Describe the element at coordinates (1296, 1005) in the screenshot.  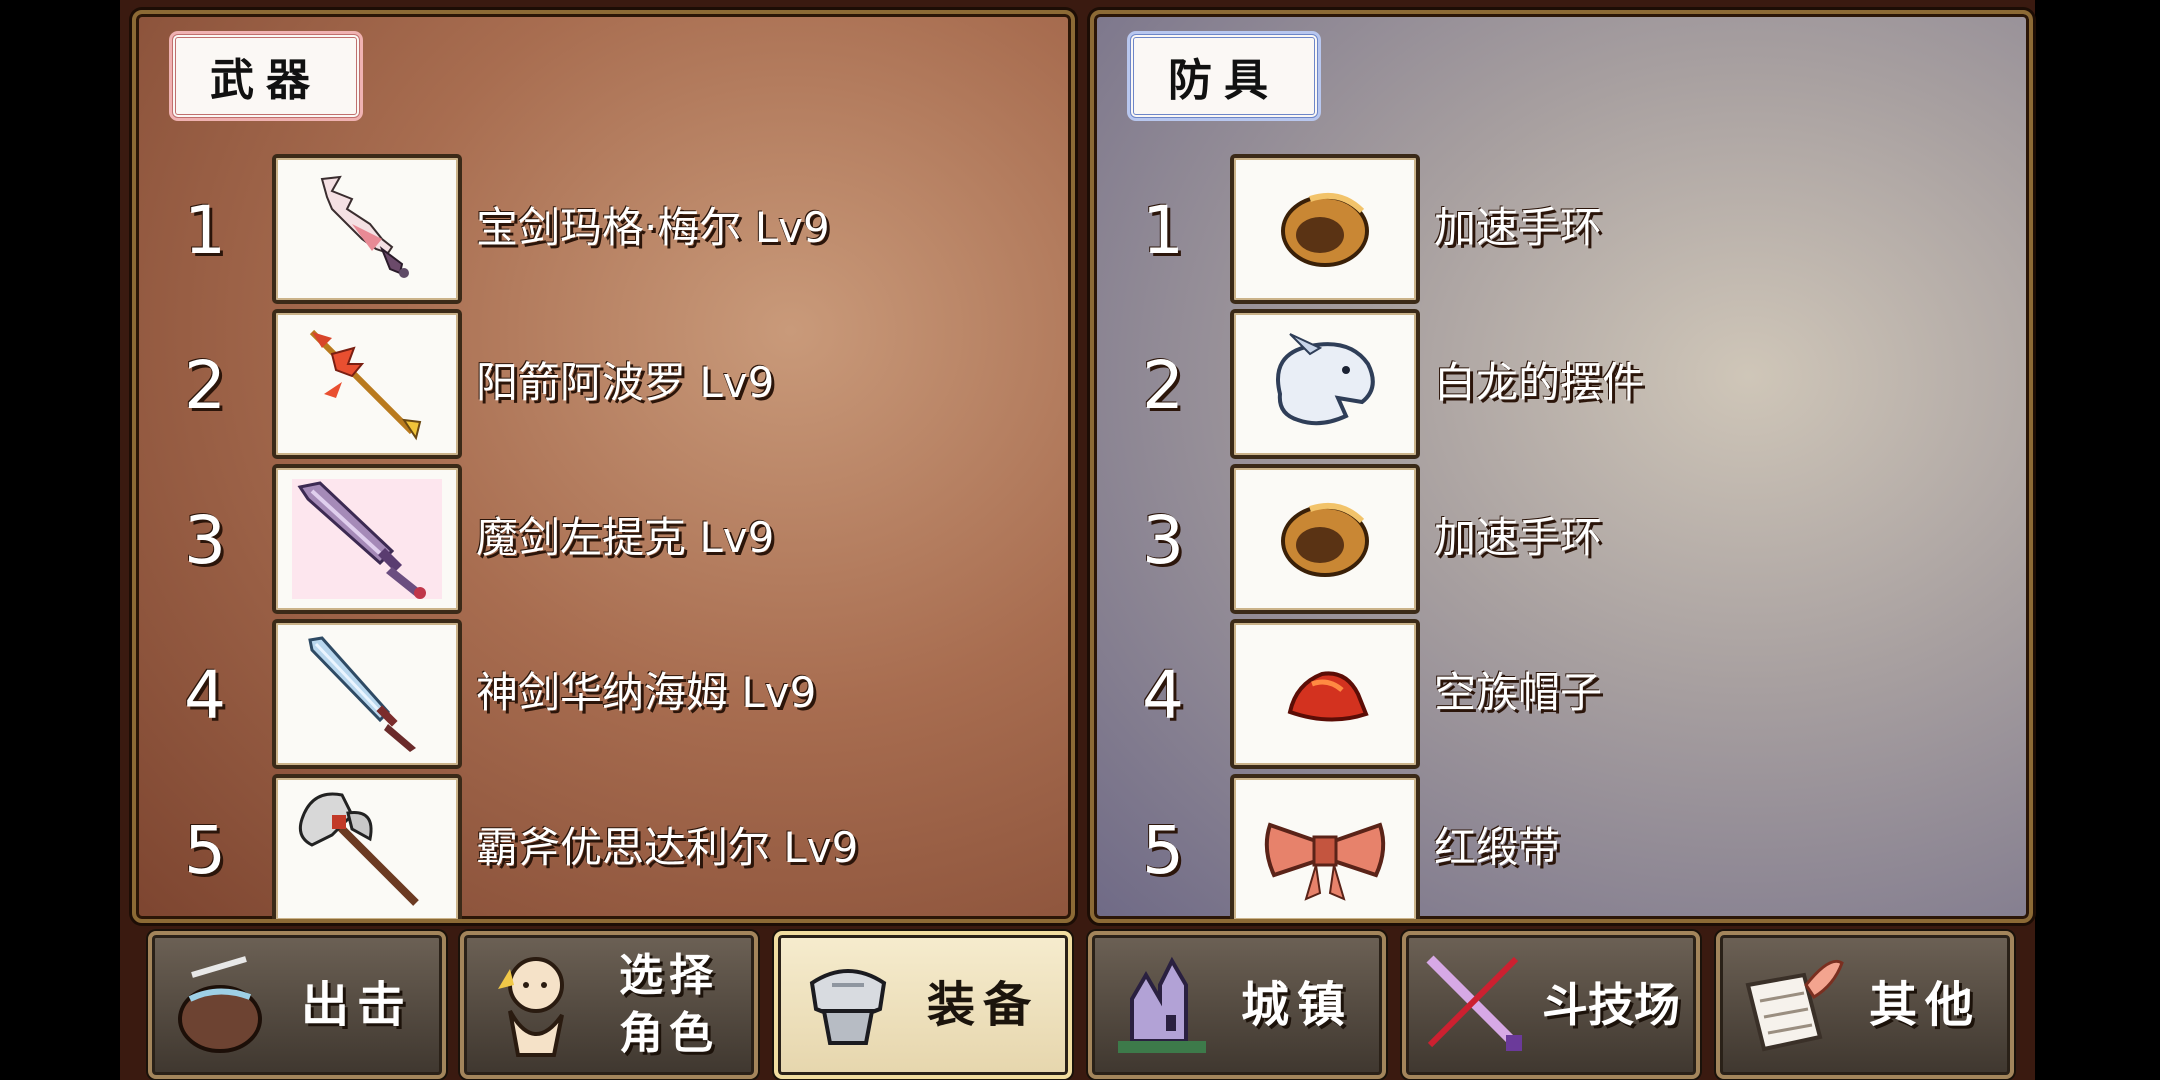
I see `town-label: 城镇` at that location.